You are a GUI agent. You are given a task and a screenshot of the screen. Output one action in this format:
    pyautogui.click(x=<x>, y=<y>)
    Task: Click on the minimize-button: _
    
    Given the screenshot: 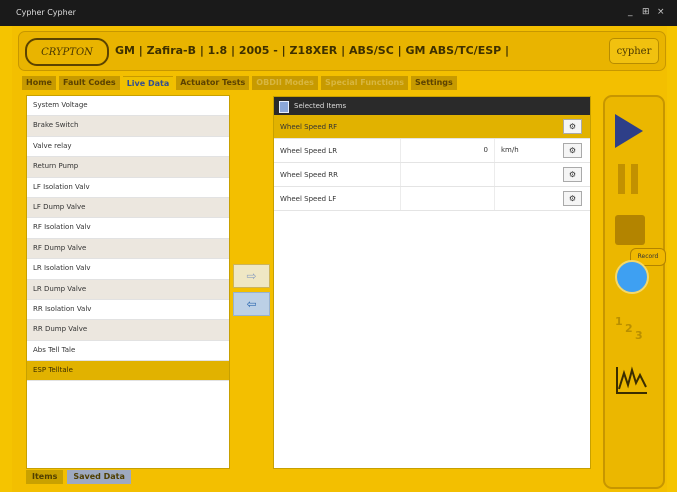 What is the action you would take?
    pyautogui.click(x=630, y=12)
    